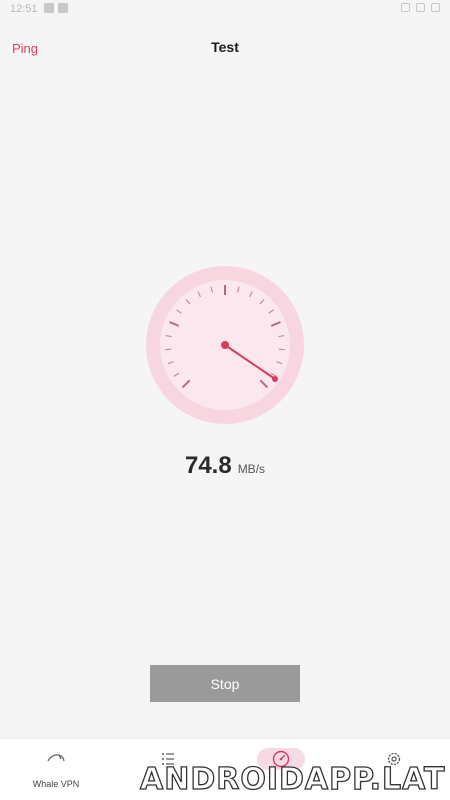 The height and width of the screenshot is (800, 450). What do you see at coordinates (405, 7) in the screenshot?
I see `vpn-key-icon` at bounding box center [405, 7].